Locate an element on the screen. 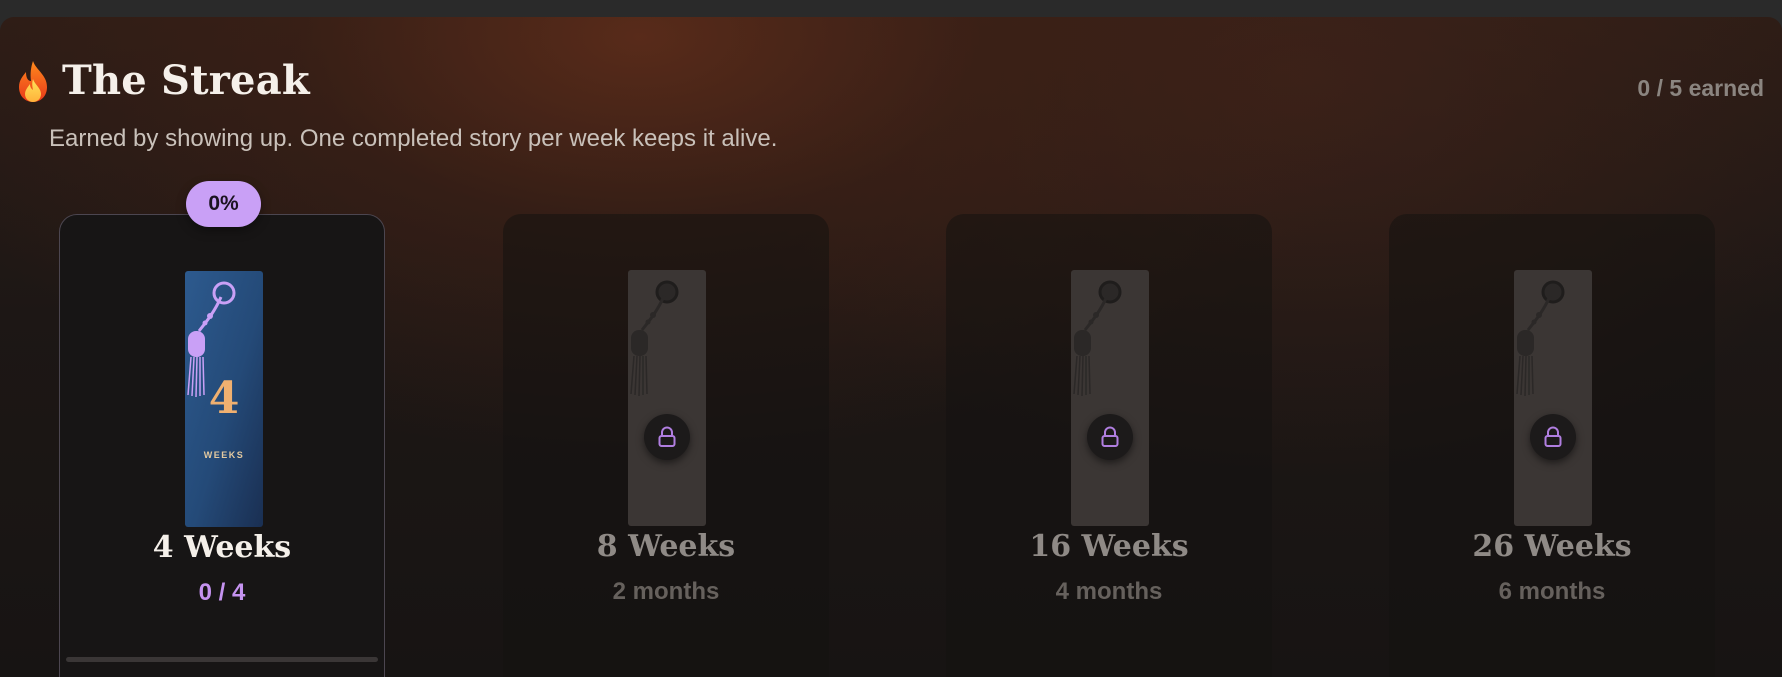 This screenshot has width=1782, height=677. card-progress-text: 0 / 4 is located at coordinates (222, 592).